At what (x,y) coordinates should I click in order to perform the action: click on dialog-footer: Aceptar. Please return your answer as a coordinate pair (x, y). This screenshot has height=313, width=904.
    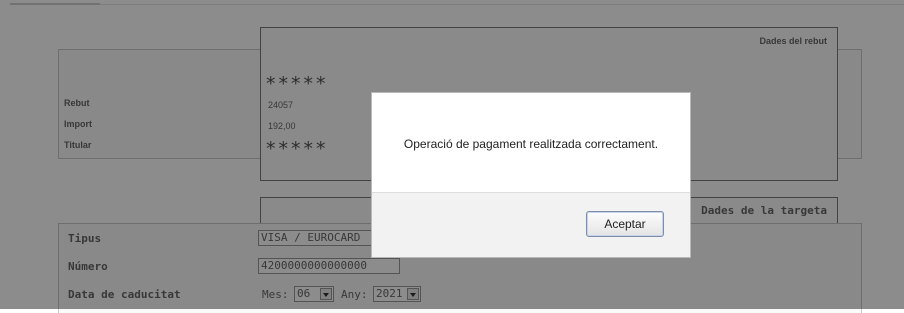
    Looking at the image, I should click on (531, 224).